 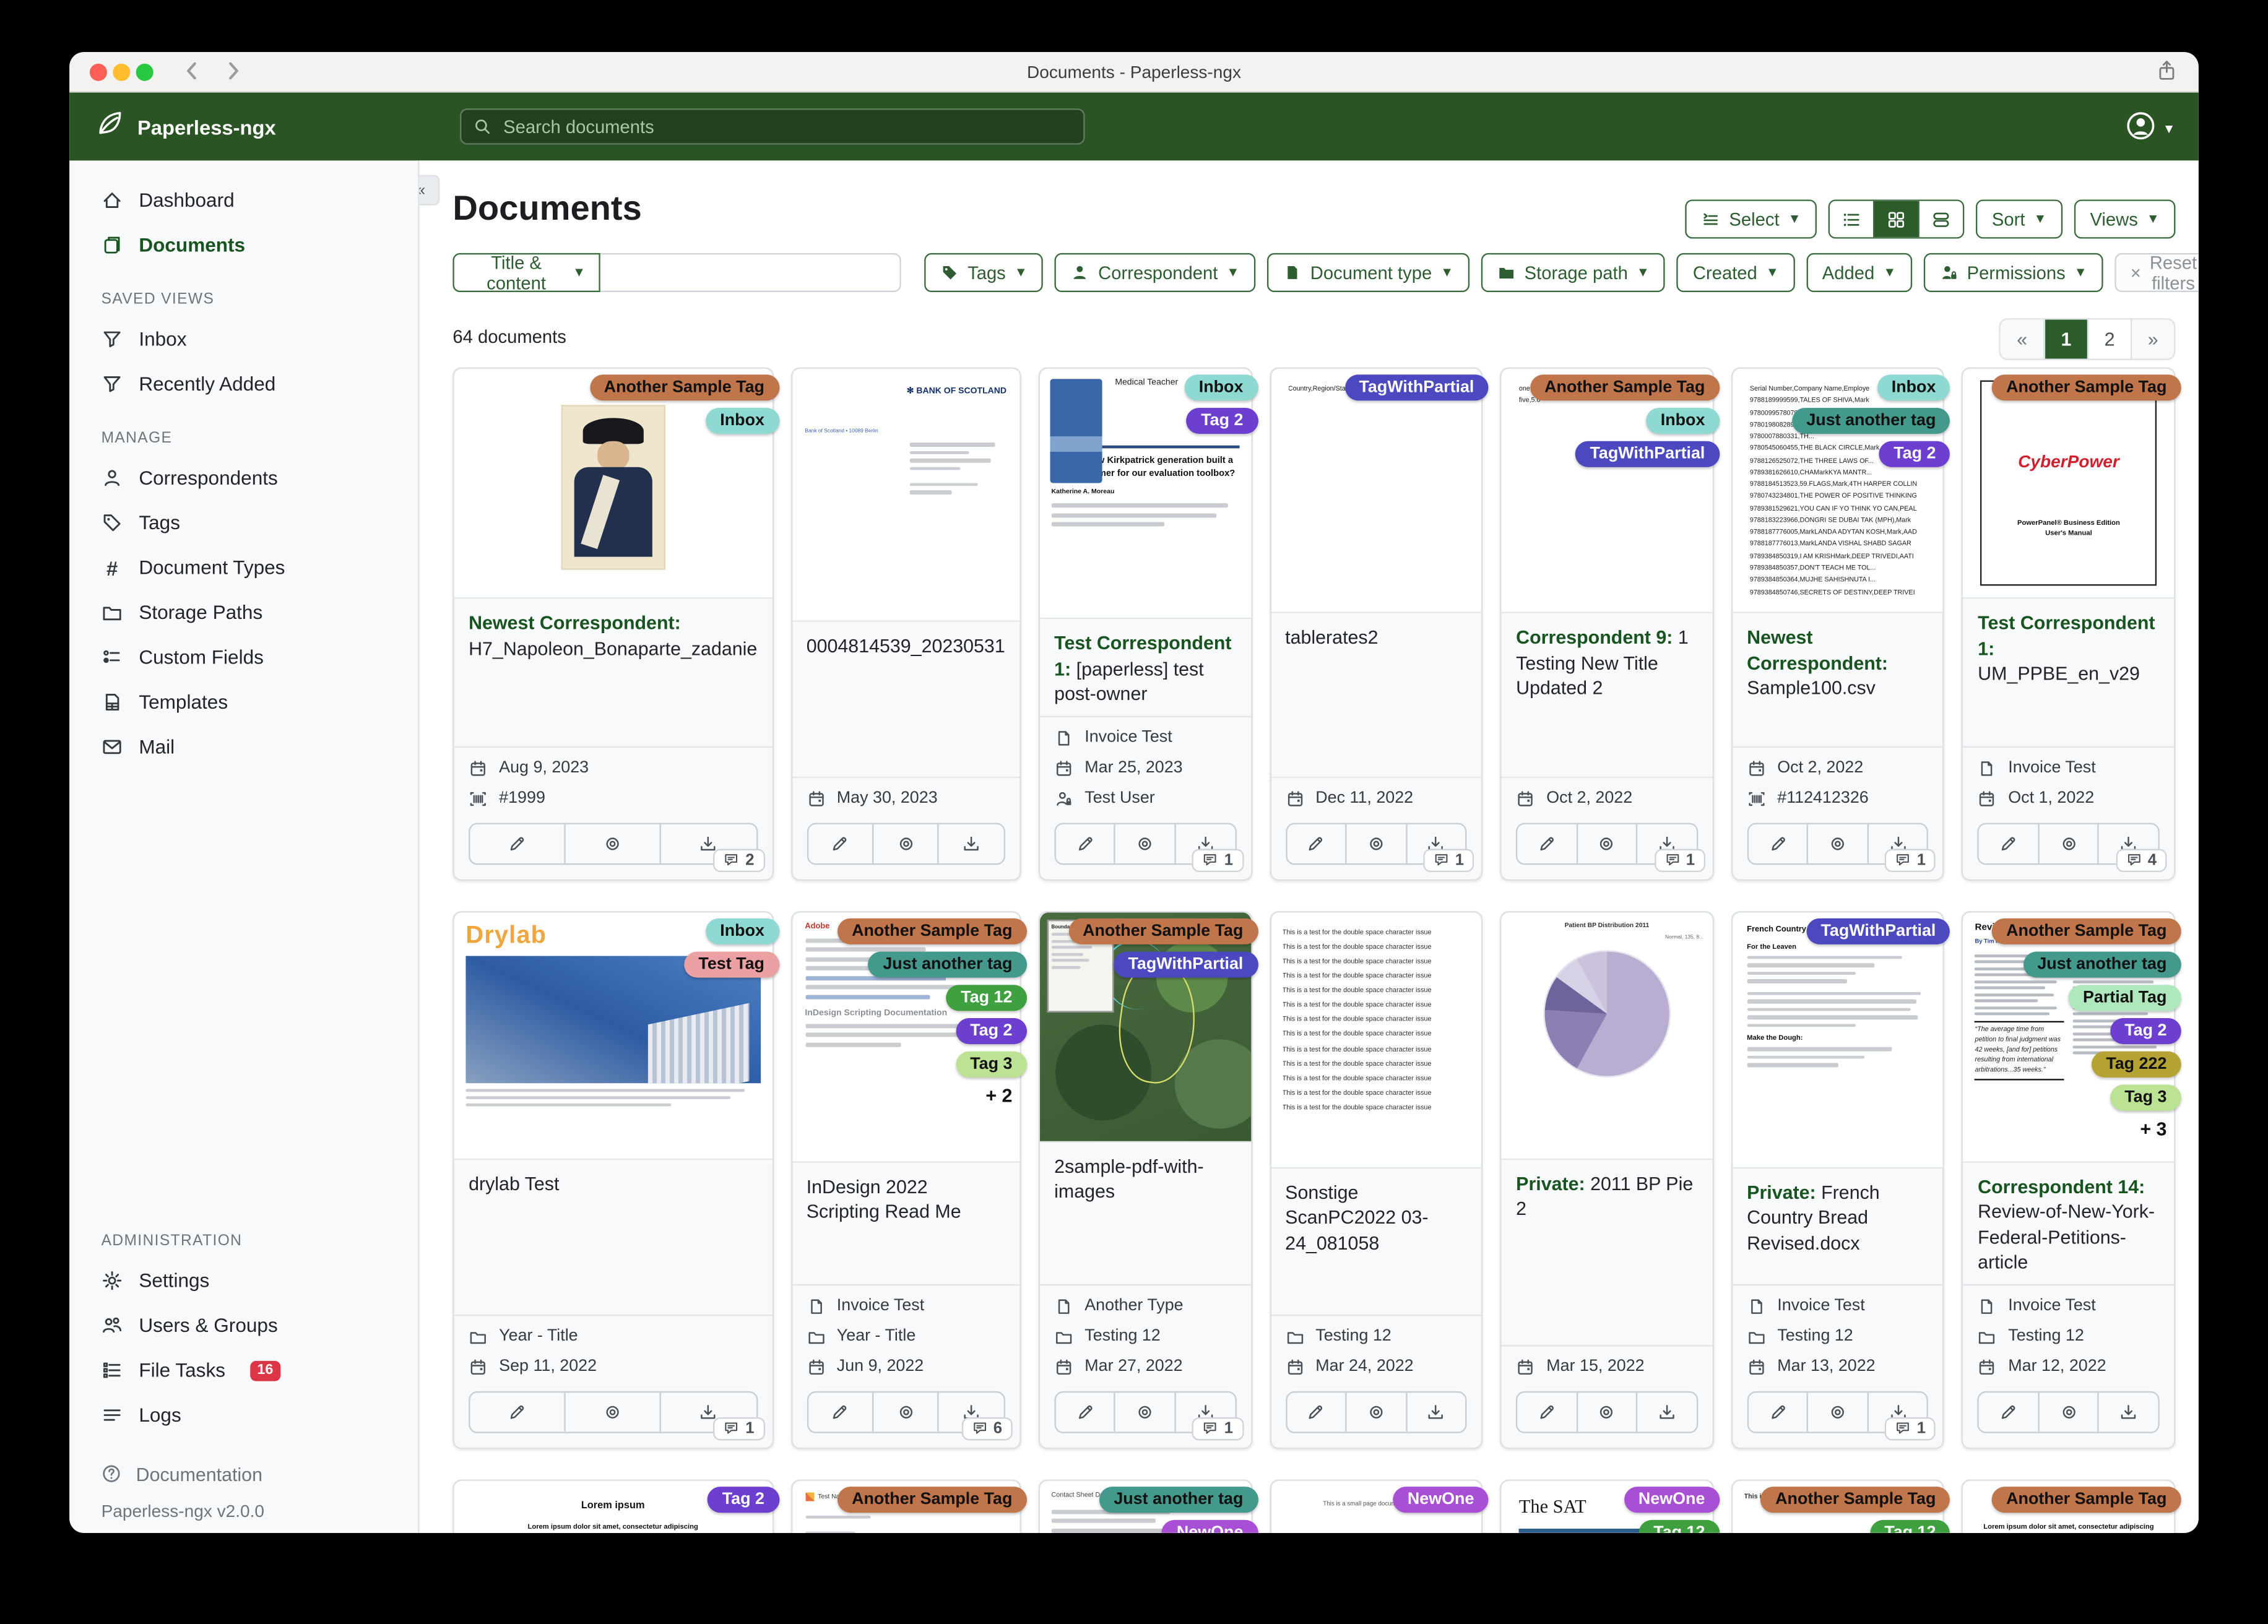 I want to click on sidebar-item-document-types: # Document Types, so click(x=243, y=567).